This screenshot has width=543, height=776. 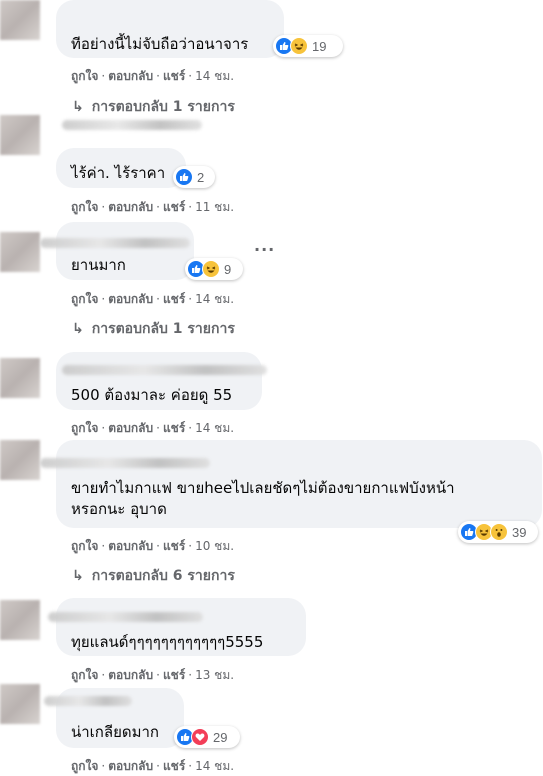 What do you see at coordinates (214, 675) in the screenshot?
I see `timestamp: 13 ชม.` at bounding box center [214, 675].